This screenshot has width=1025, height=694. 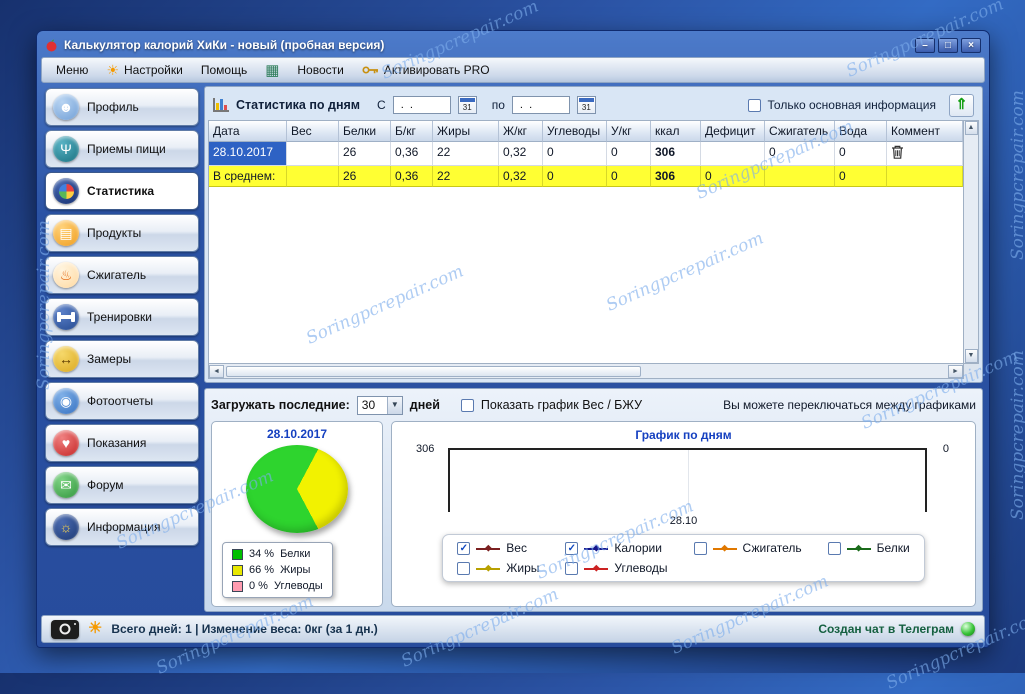 I want to click on cell-avg-comment, so click(x=925, y=176).